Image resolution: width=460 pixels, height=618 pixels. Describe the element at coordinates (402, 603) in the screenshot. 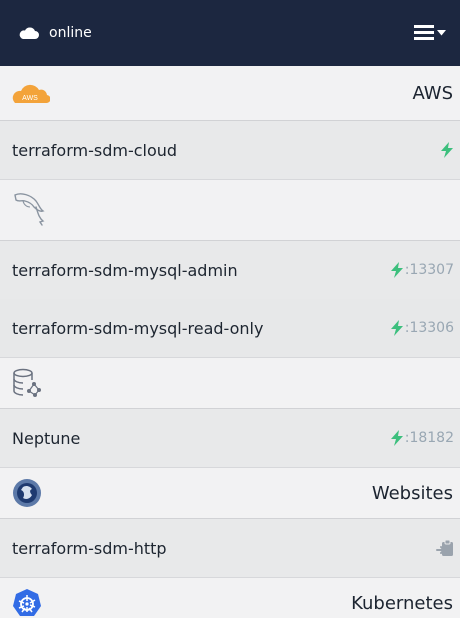

I see `group-title: Kubernetes` at that location.